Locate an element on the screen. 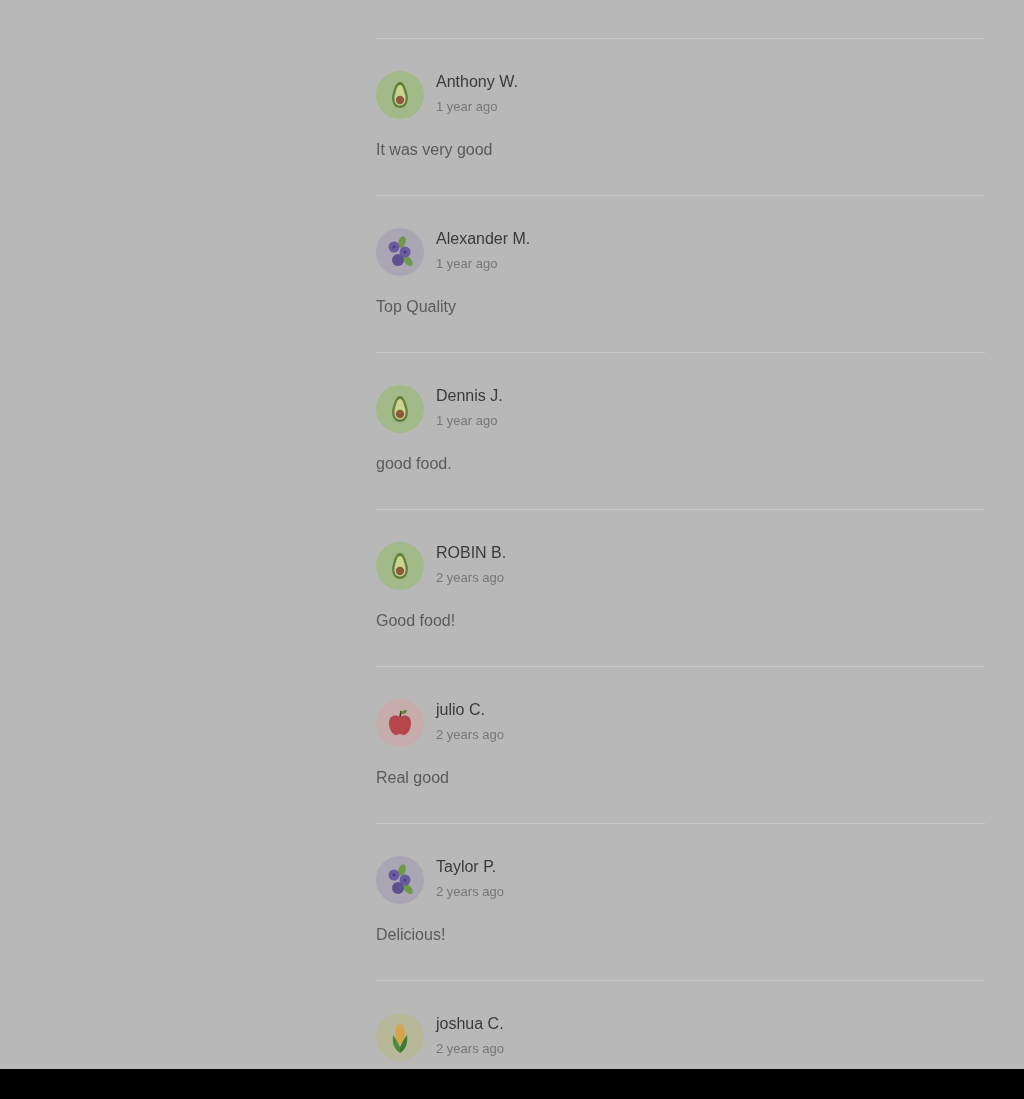 This screenshot has height=1099, width=1024. review-text: Delicious! is located at coordinates (411, 935).